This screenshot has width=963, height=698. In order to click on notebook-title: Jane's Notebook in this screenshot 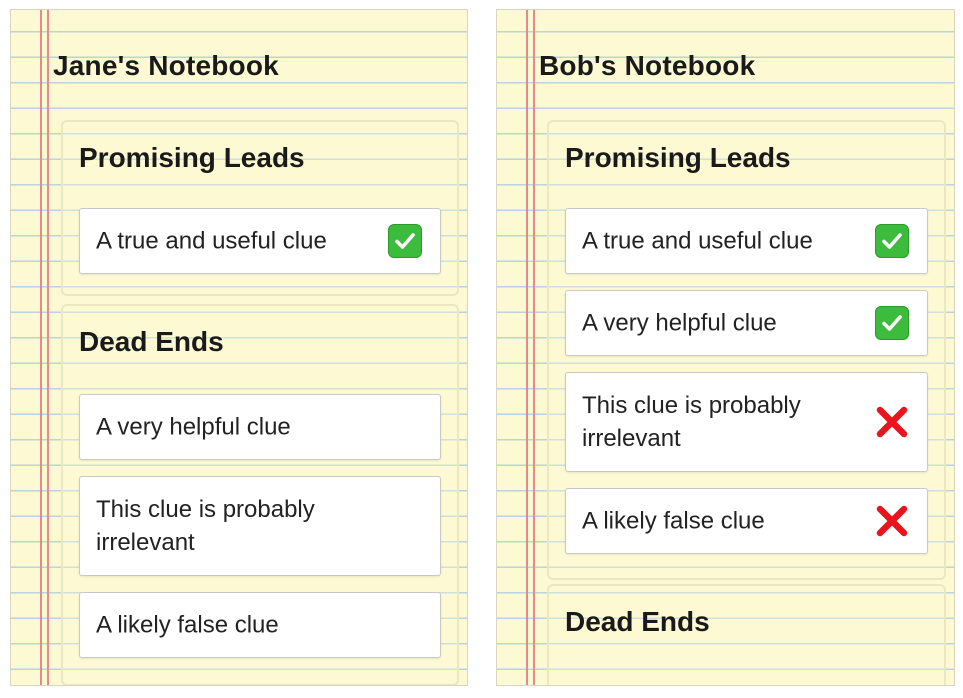, I will do `click(166, 65)`.